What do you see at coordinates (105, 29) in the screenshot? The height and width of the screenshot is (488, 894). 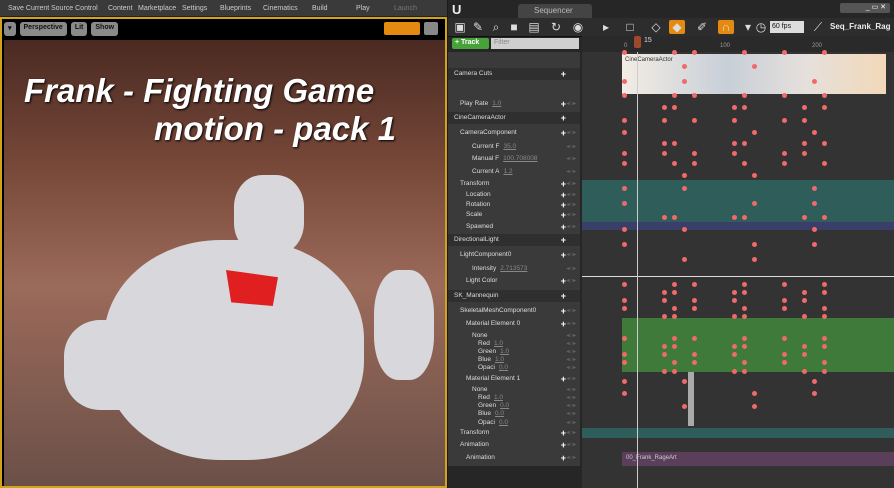 I see `show-button: Show` at bounding box center [105, 29].